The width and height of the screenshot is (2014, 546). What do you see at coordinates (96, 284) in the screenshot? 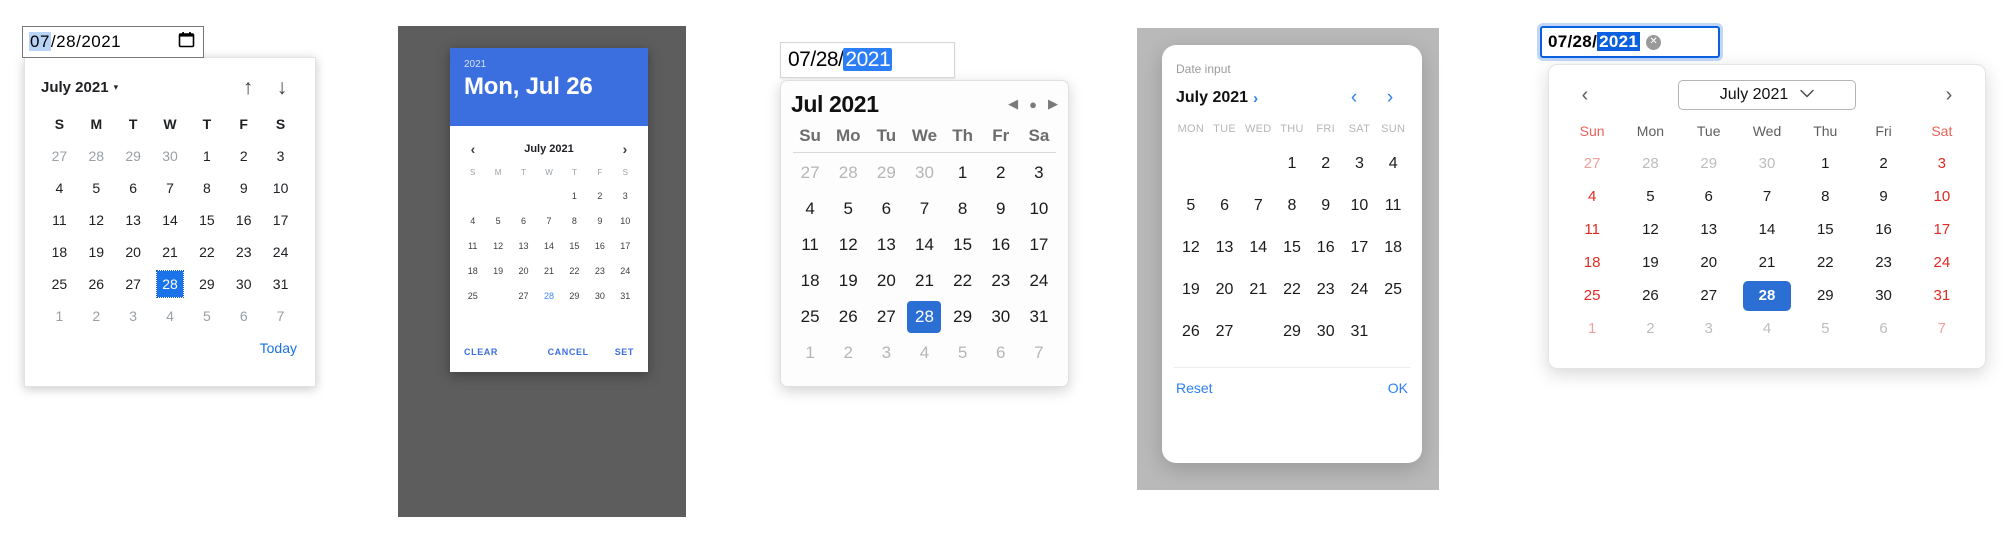
I see `day-cell: 26` at bounding box center [96, 284].